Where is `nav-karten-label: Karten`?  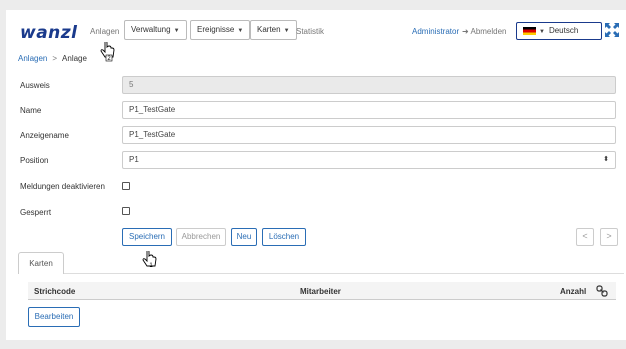 nav-karten-label: Karten is located at coordinates (269, 29).